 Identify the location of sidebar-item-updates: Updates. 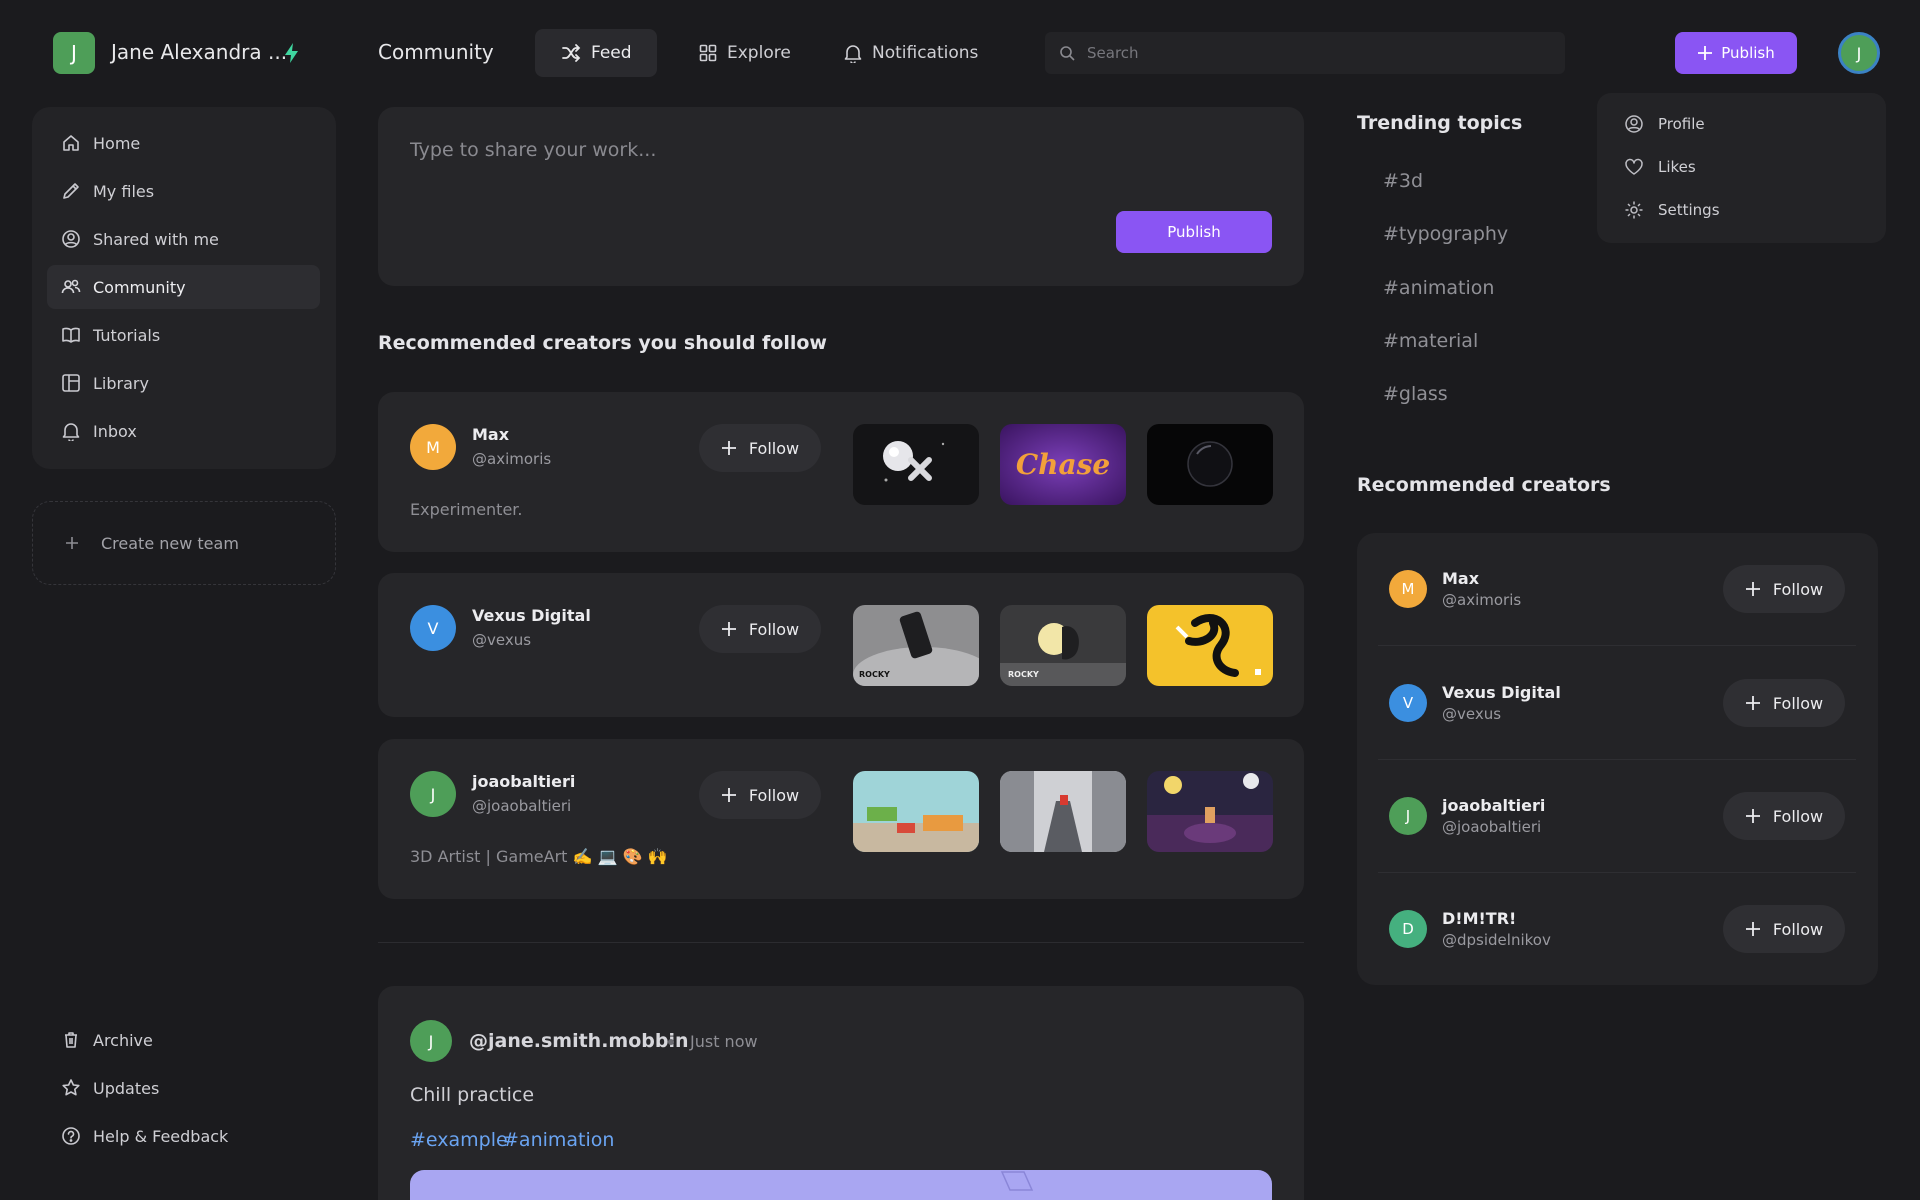
(183, 1088).